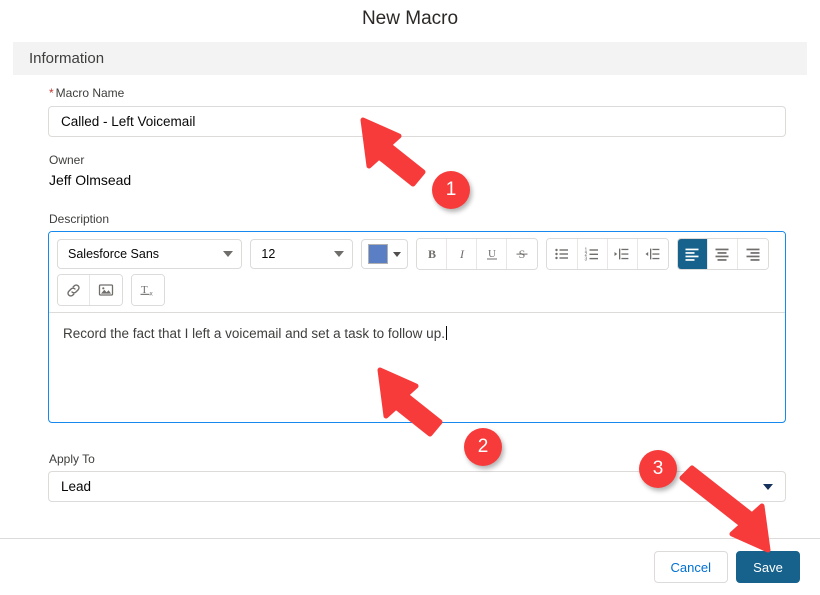  What do you see at coordinates (658, 469) in the screenshot?
I see `annotation-badge-3: 3` at bounding box center [658, 469].